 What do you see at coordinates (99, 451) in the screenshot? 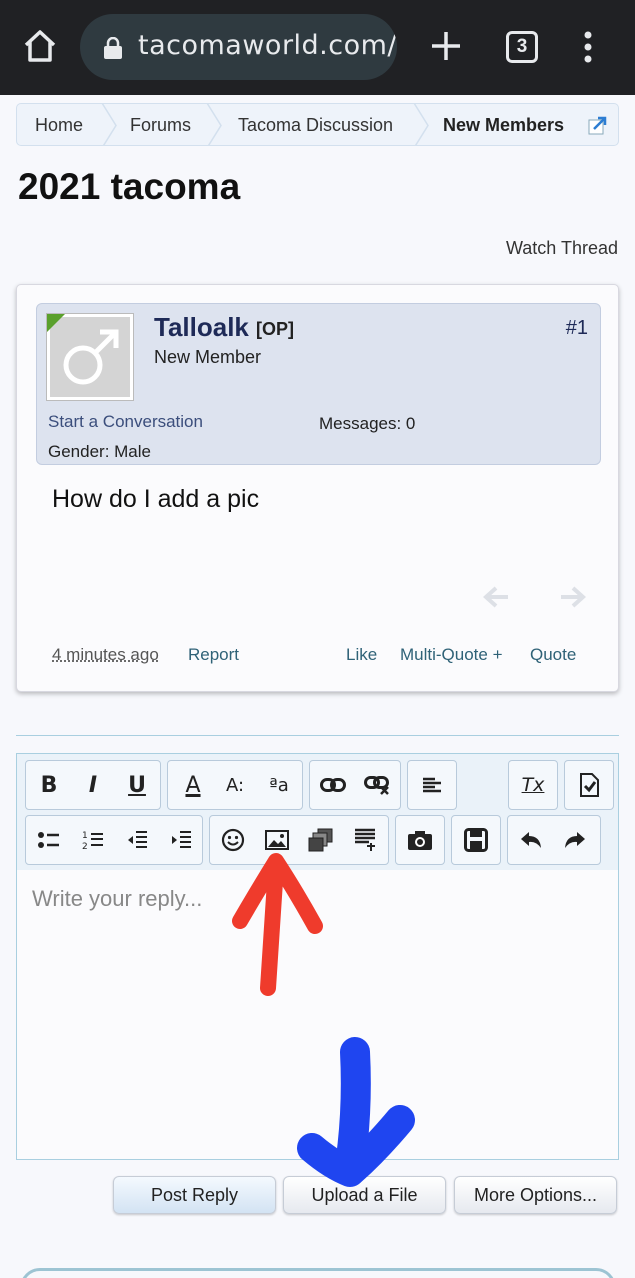
I see `gender-info: Gender: Male` at bounding box center [99, 451].